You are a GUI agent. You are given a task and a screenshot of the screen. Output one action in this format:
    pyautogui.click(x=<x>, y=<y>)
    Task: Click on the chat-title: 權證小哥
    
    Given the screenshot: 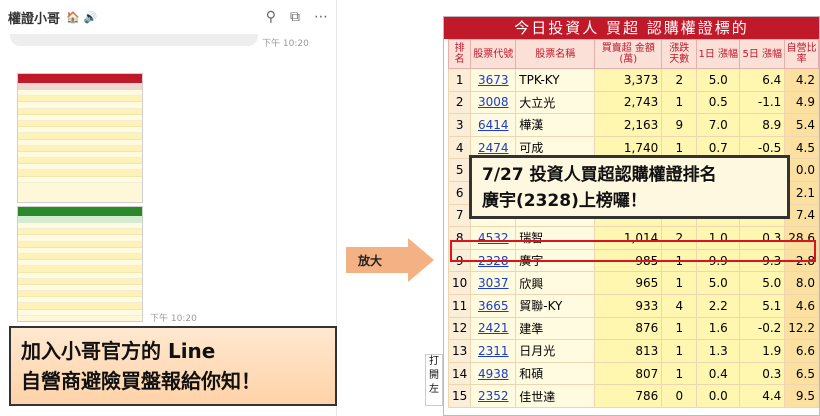 What is the action you would take?
    pyautogui.click(x=34, y=19)
    